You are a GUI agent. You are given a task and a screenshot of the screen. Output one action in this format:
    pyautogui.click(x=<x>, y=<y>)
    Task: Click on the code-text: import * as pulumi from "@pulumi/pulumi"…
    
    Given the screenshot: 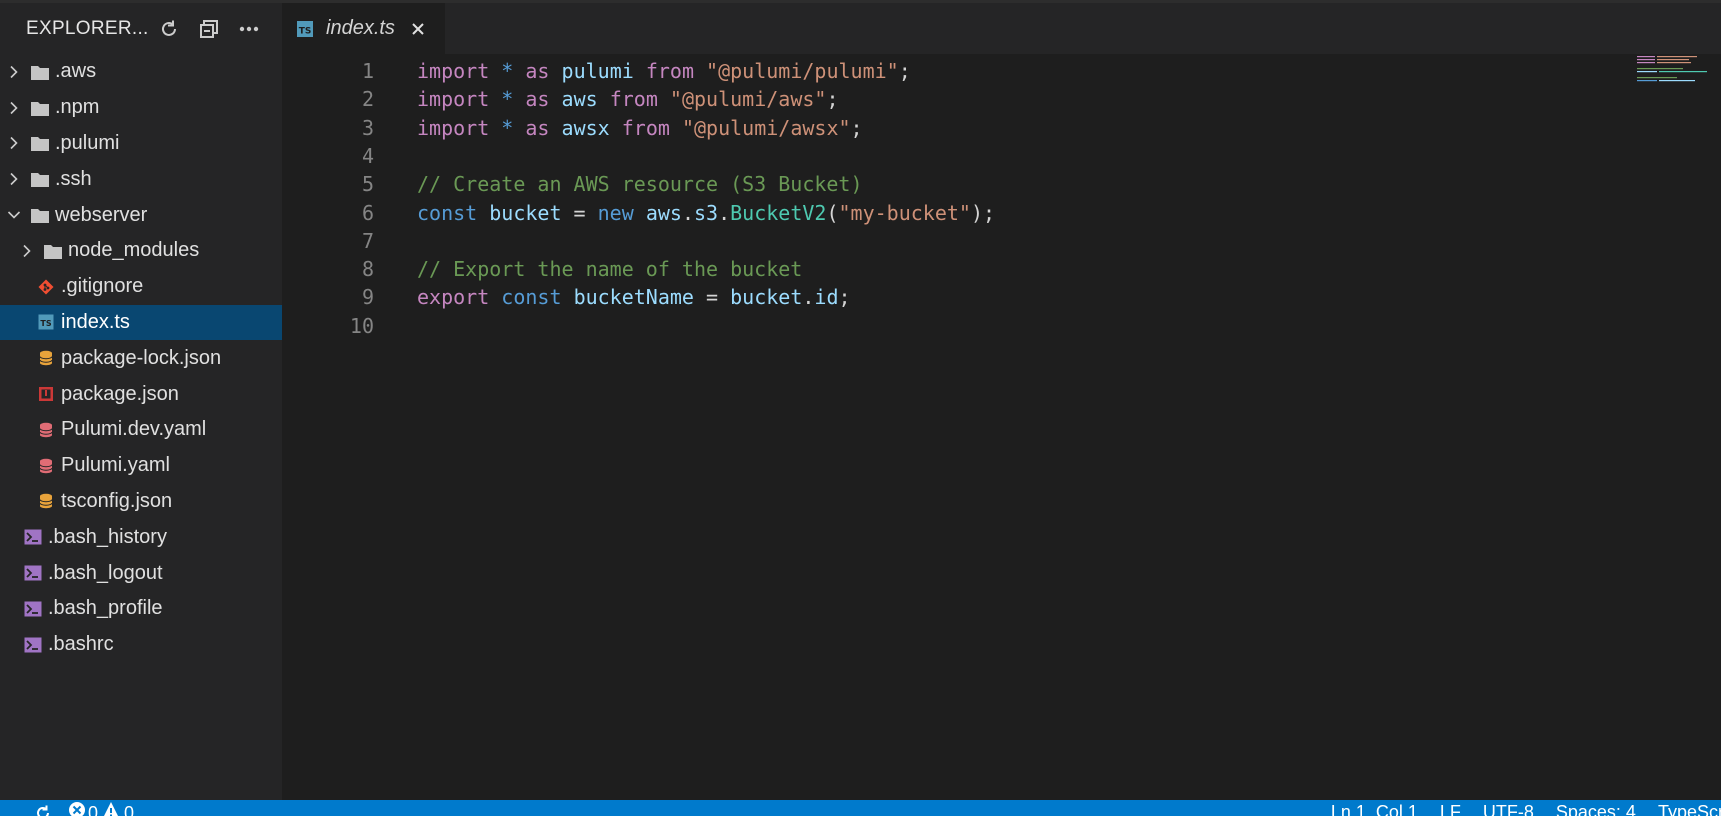 What is the action you would take?
    pyautogui.click(x=664, y=71)
    